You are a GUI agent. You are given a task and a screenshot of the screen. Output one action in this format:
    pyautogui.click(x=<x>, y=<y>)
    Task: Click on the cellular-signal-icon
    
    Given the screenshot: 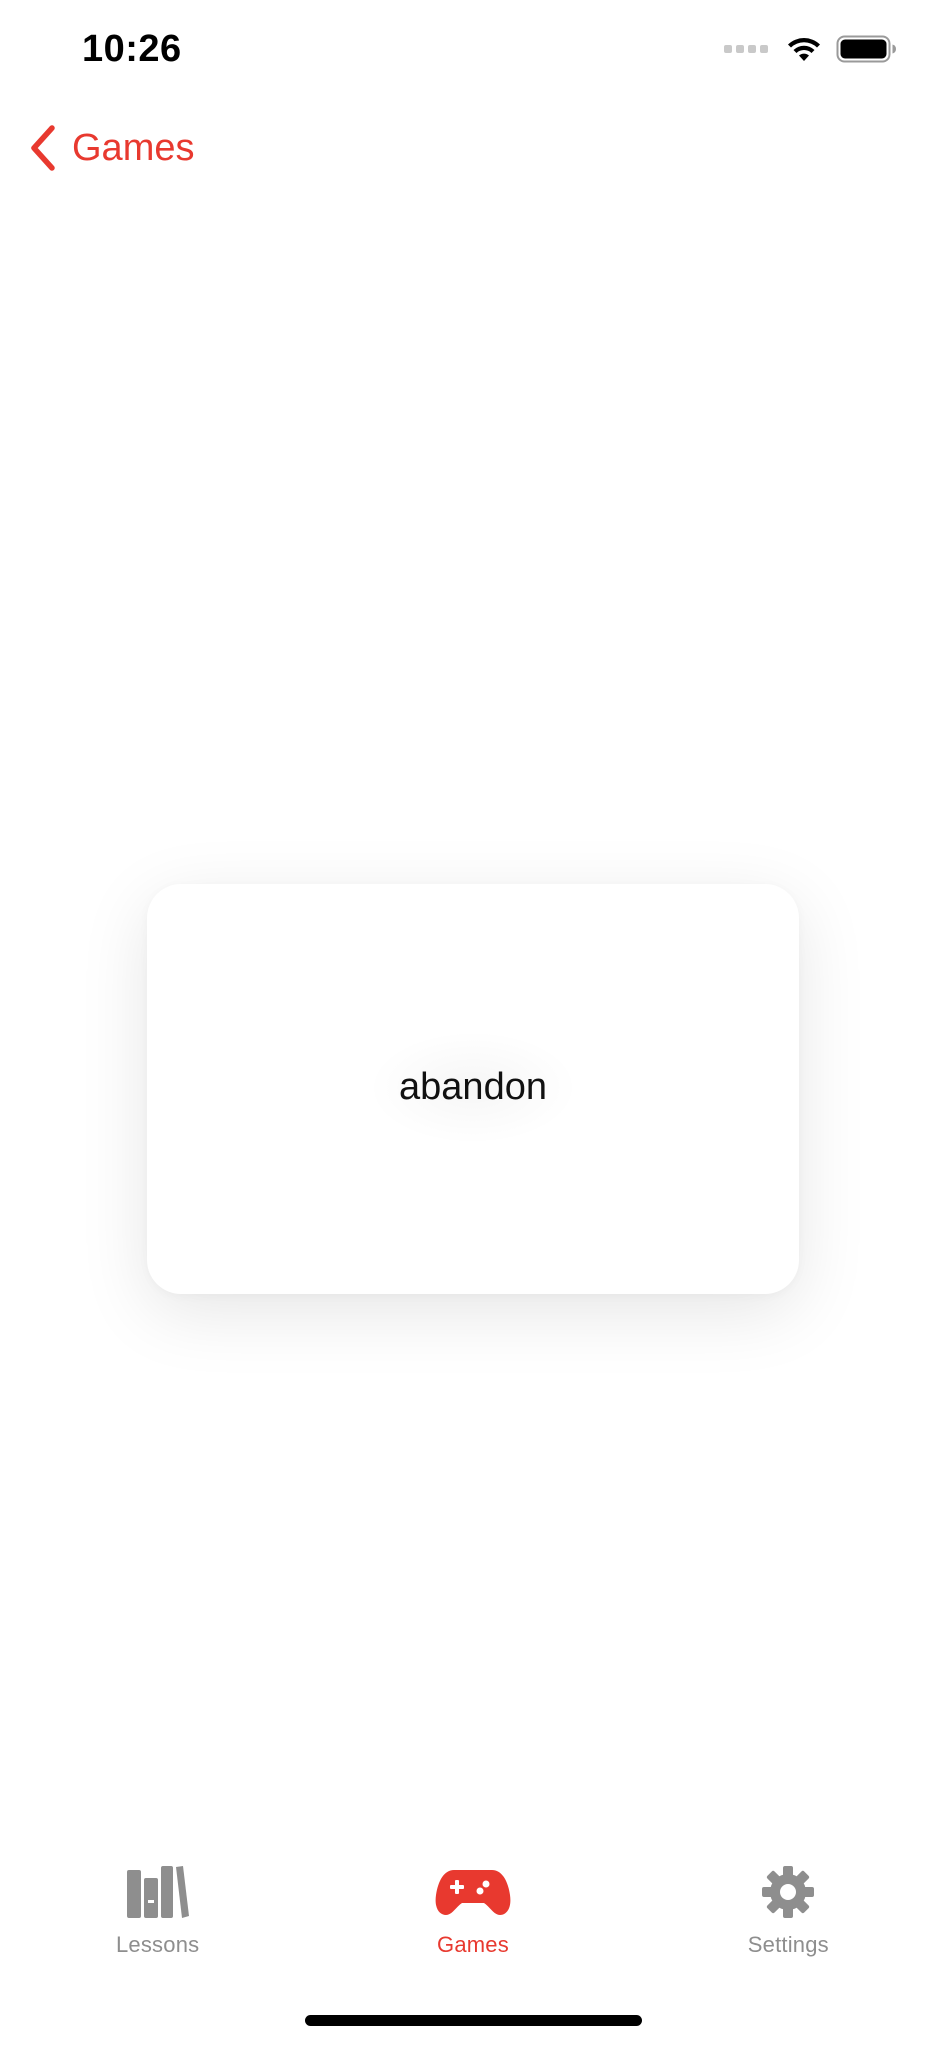 What is the action you would take?
    pyautogui.click(x=746, y=49)
    